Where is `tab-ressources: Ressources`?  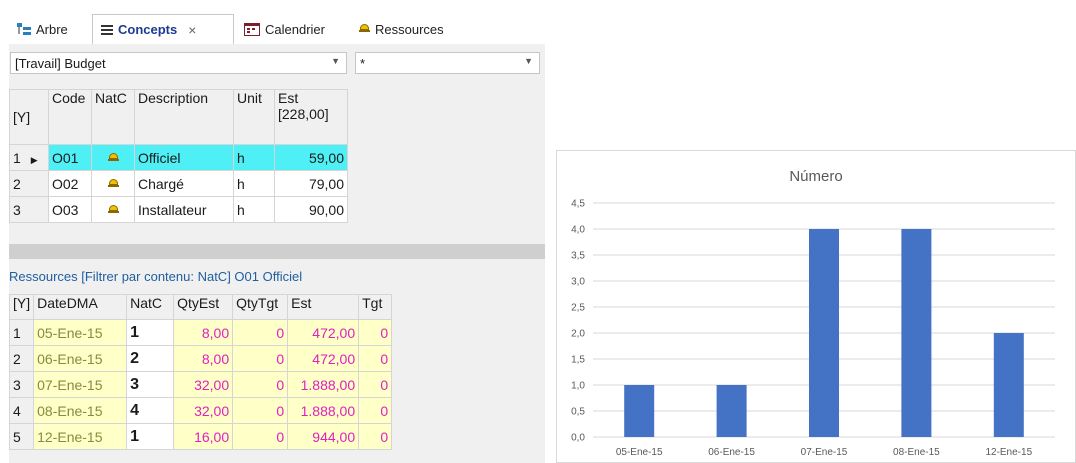 tab-ressources: Ressources is located at coordinates (413, 29).